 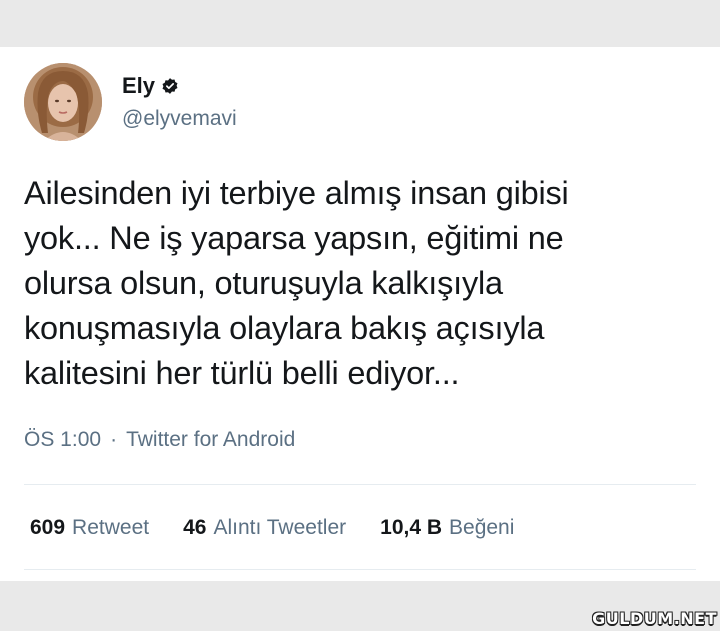 I want to click on profile-photo-icon, so click(x=63, y=102).